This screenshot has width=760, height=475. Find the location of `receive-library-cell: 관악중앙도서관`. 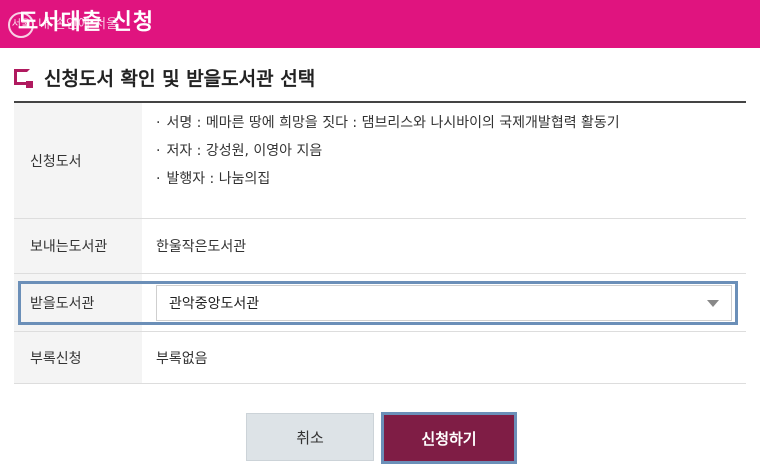

receive-library-cell: 관악중앙도서관 is located at coordinates (444, 302).